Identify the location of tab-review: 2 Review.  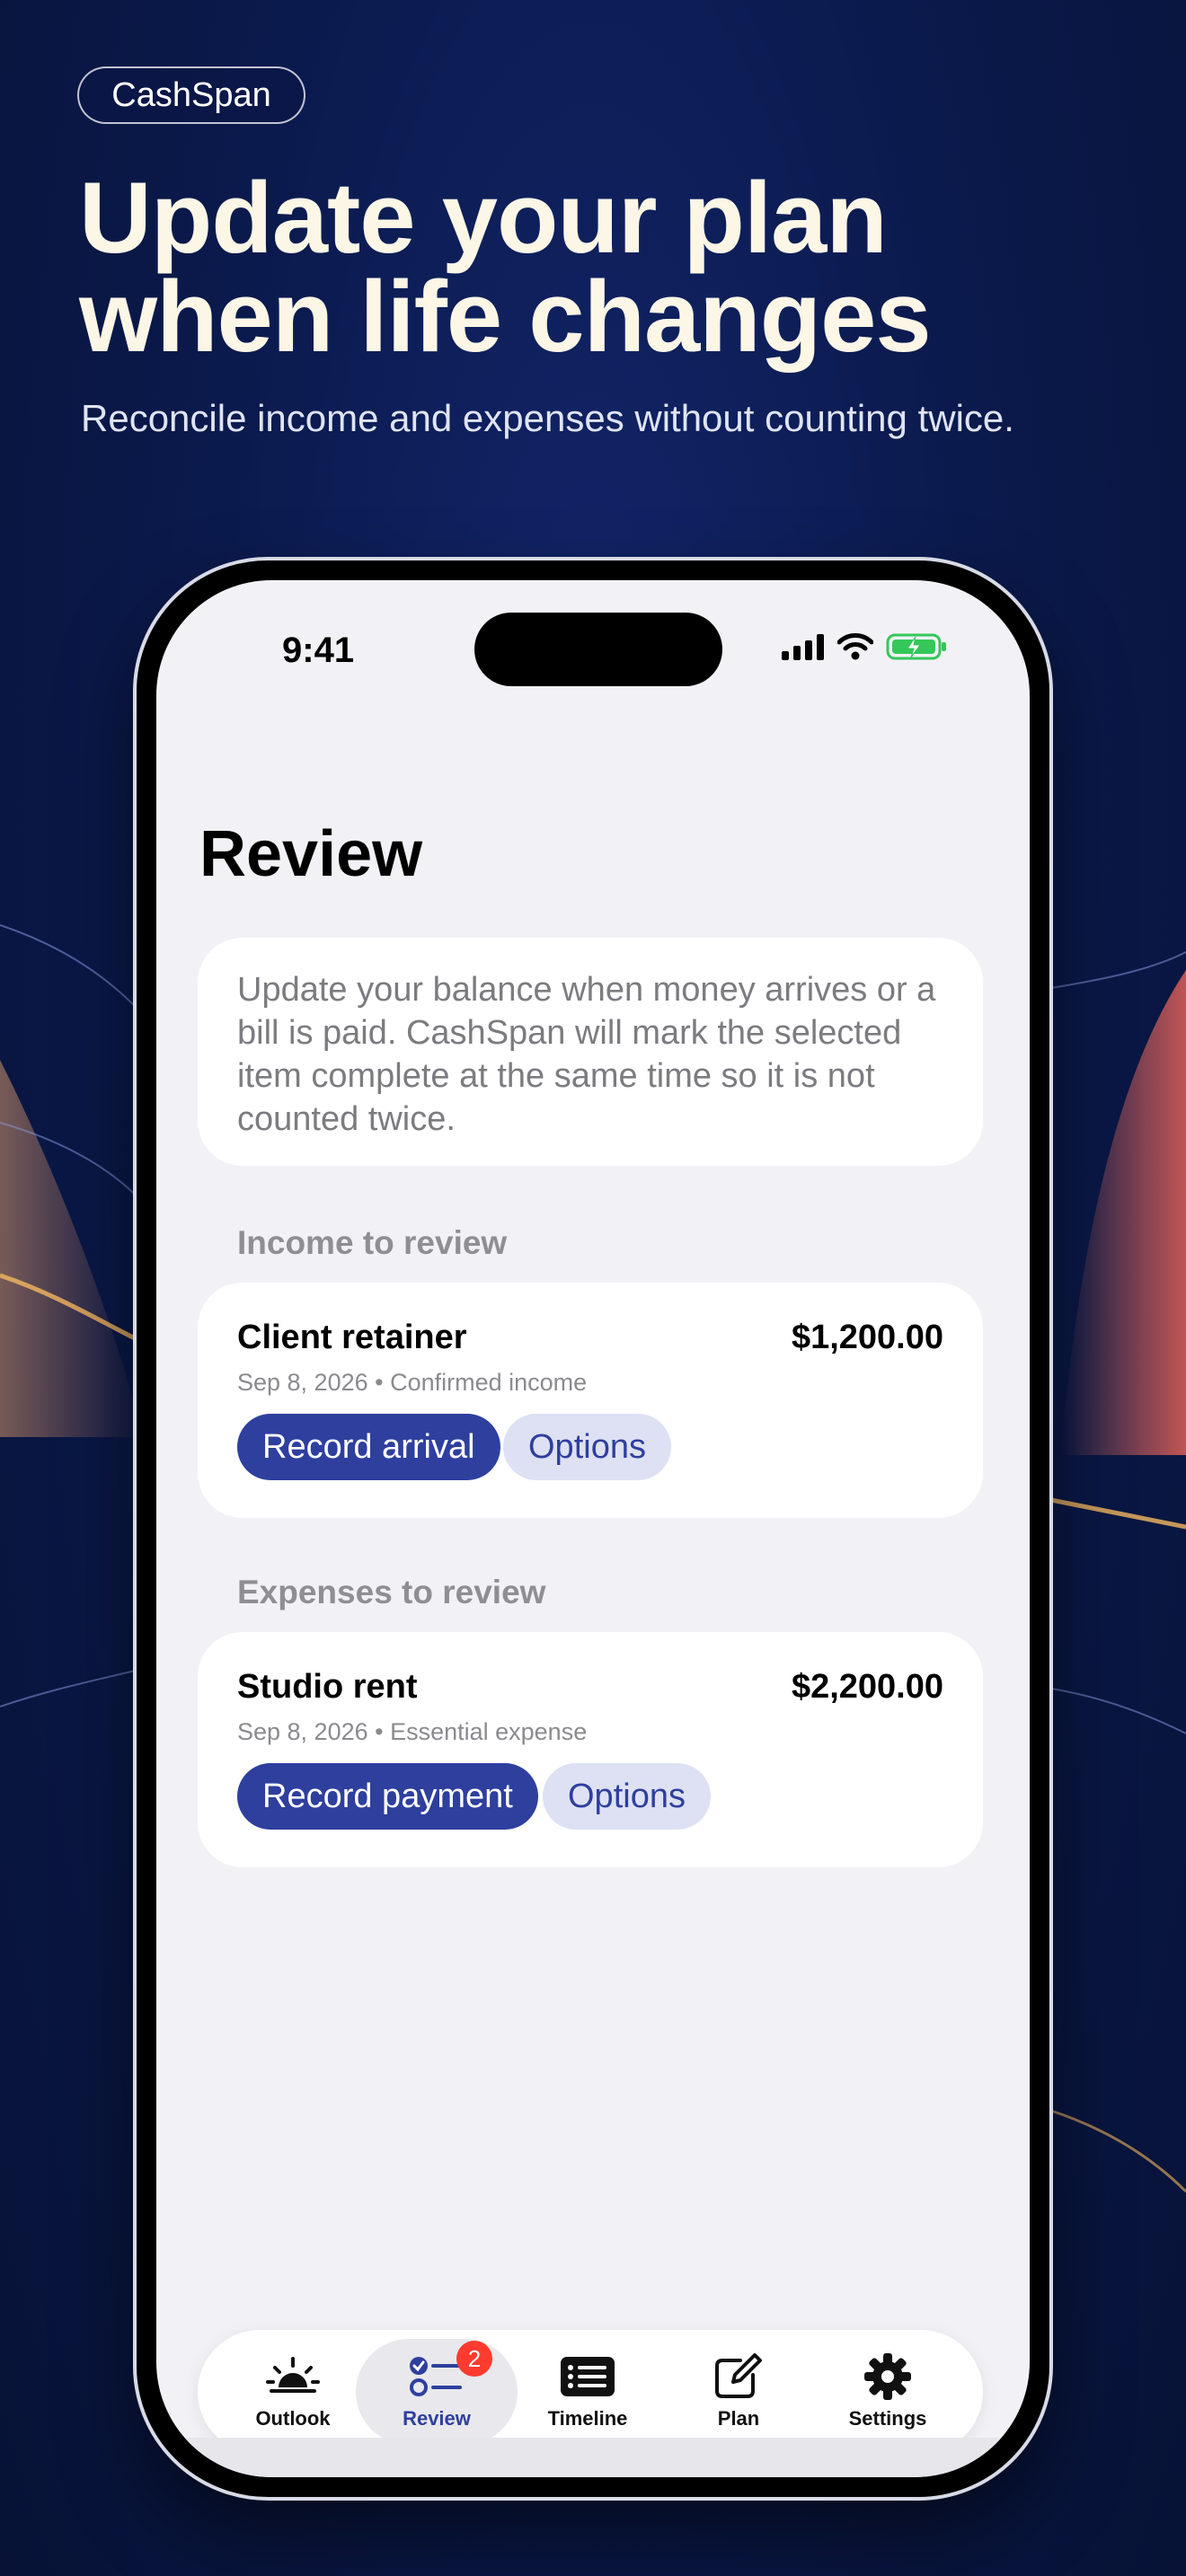
(437, 2392).